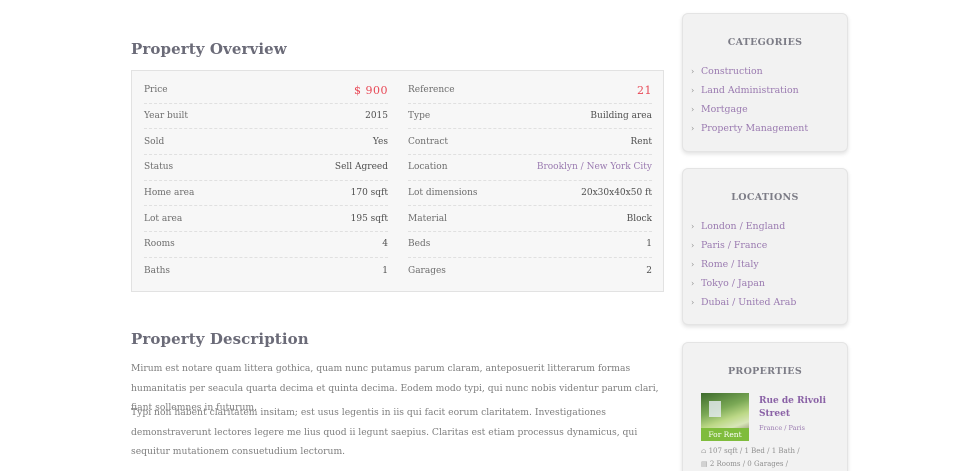 Image resolution: width=980 pixels, height=471 pixels. Describe the element at coordinates (156, 90) in the screenshot. I see `row-label: Price` at that location.